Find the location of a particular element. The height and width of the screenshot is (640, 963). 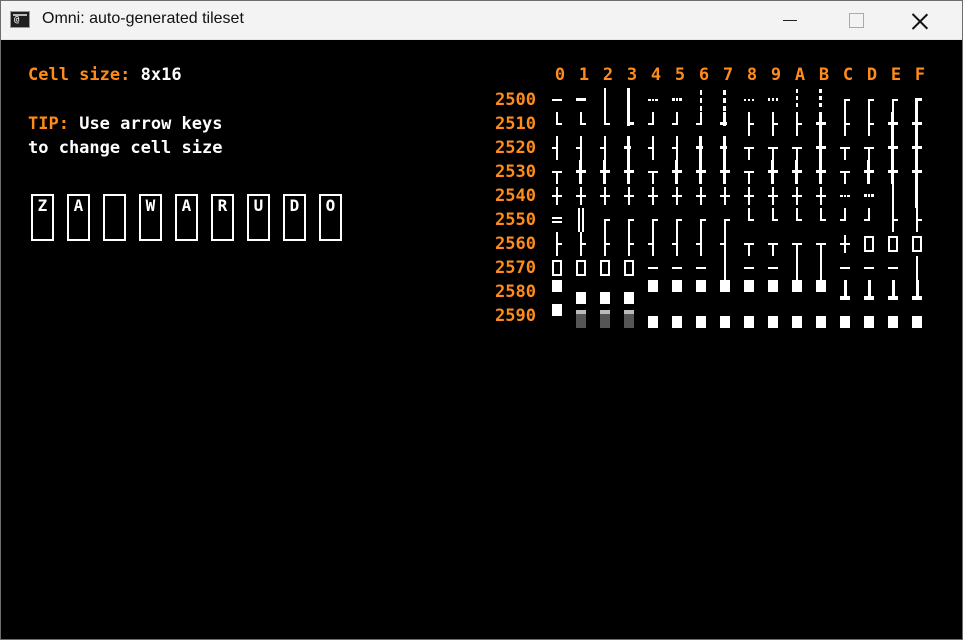

close-button is located at coordinates (922, 20).